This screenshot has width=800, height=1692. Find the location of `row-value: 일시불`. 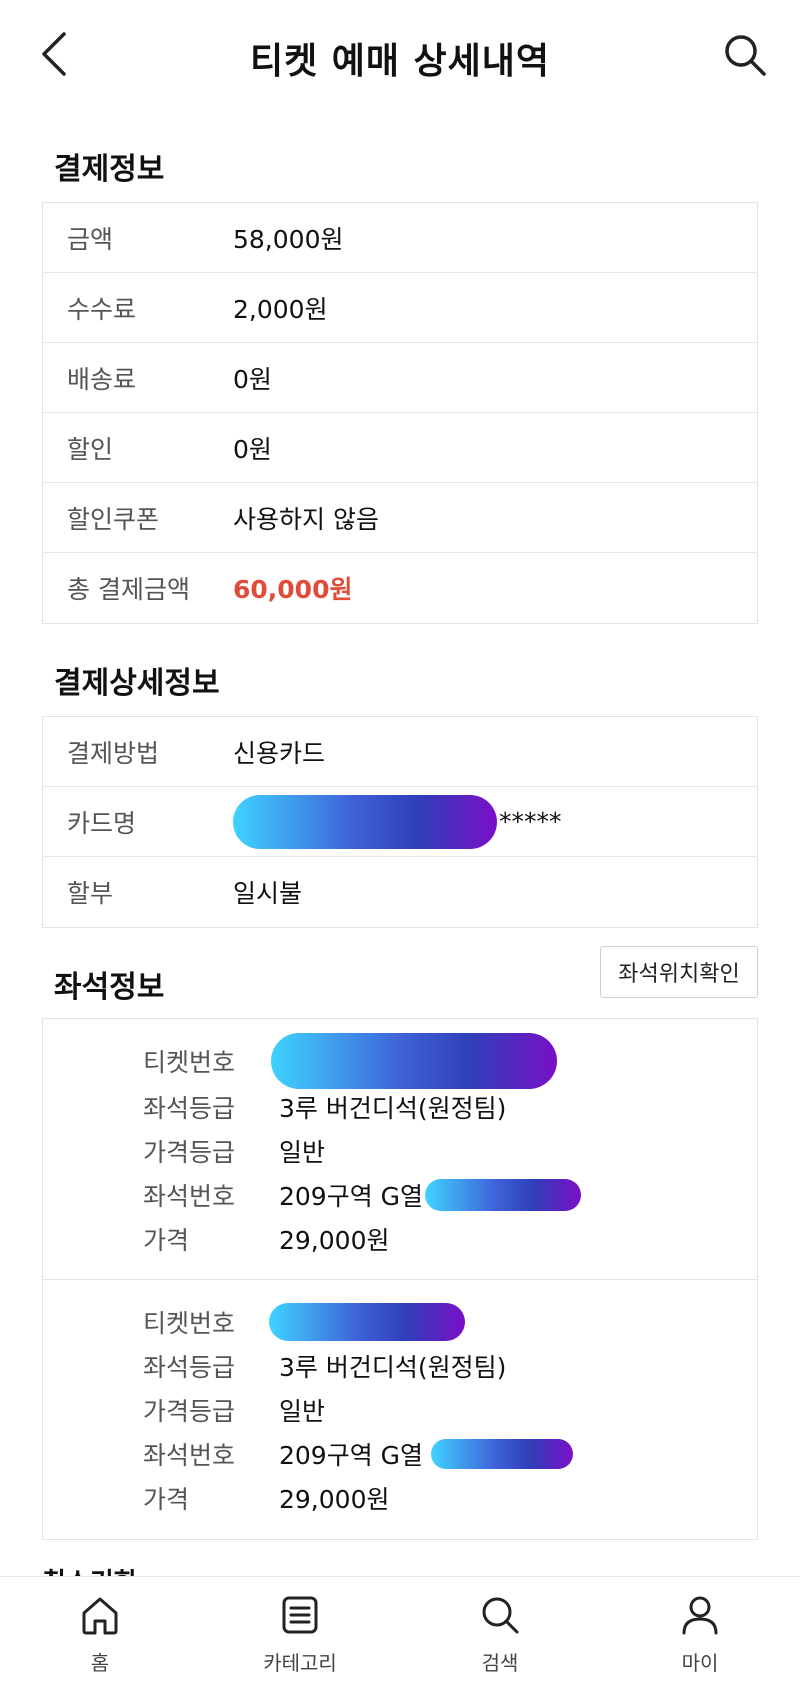

row-value: 일시불 is located at coordinates (268, 893).